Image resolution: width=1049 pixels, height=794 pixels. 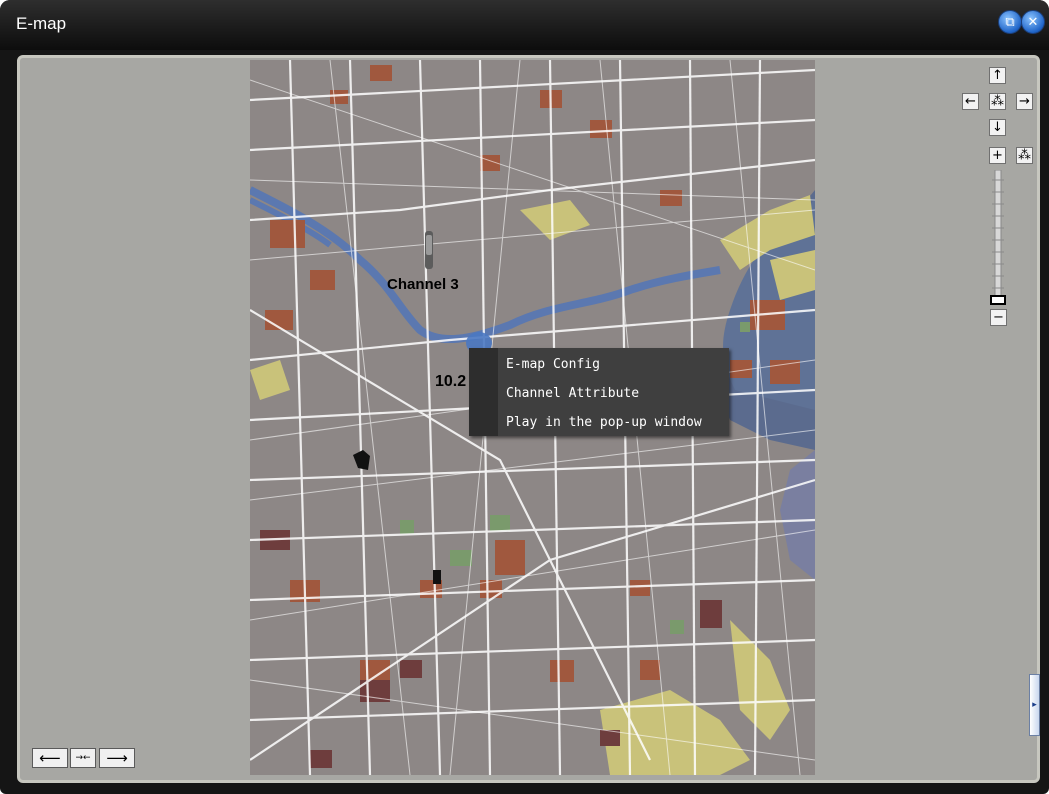 What do you see at coordinates (998, 317) in the screenshot?
I see `zoom-out-button: −` at bounding box center [998, 317].